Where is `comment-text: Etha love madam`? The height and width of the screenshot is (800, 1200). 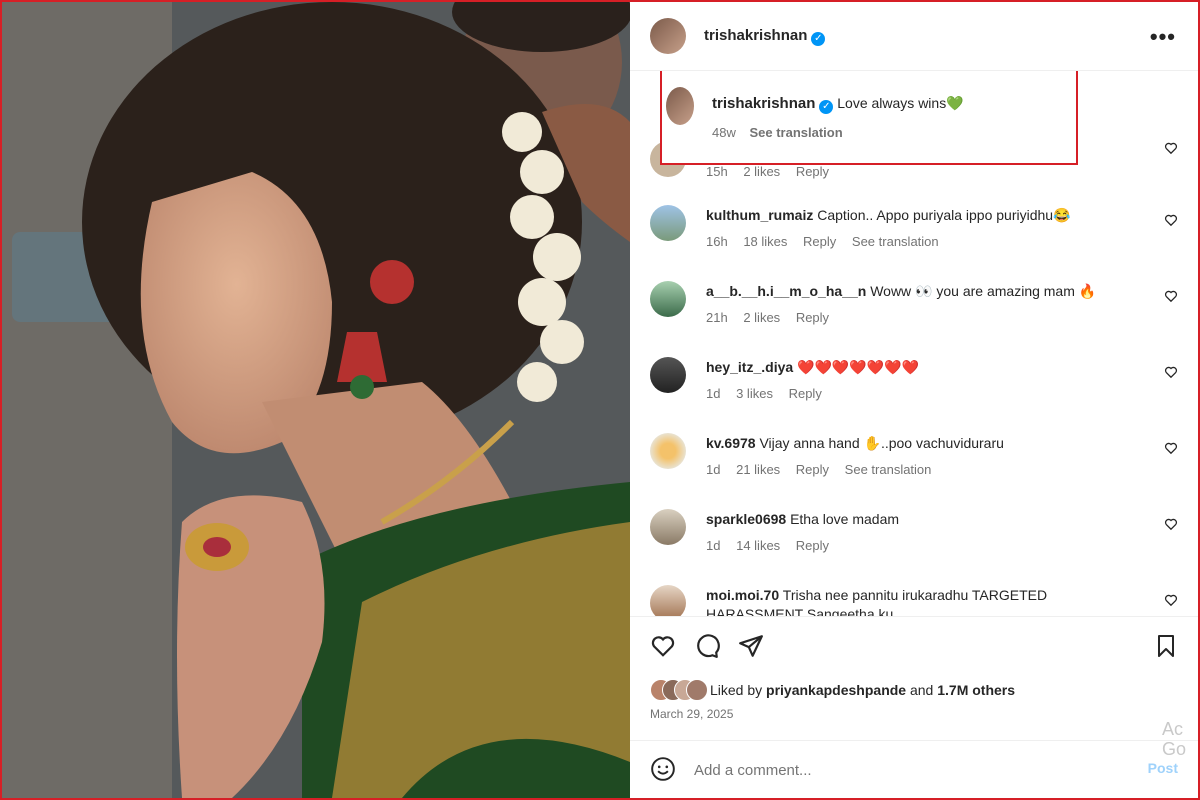 comment-text: Etha love madam is located at coordinates (845, 519).